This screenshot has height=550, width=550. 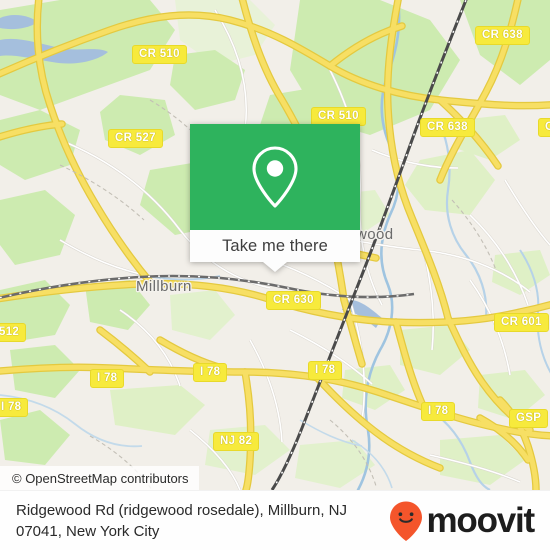 What do you see at coordinates (529, 418) in the screenshot?
I see `road-shield: GSP` at bounding box center [529, 418].